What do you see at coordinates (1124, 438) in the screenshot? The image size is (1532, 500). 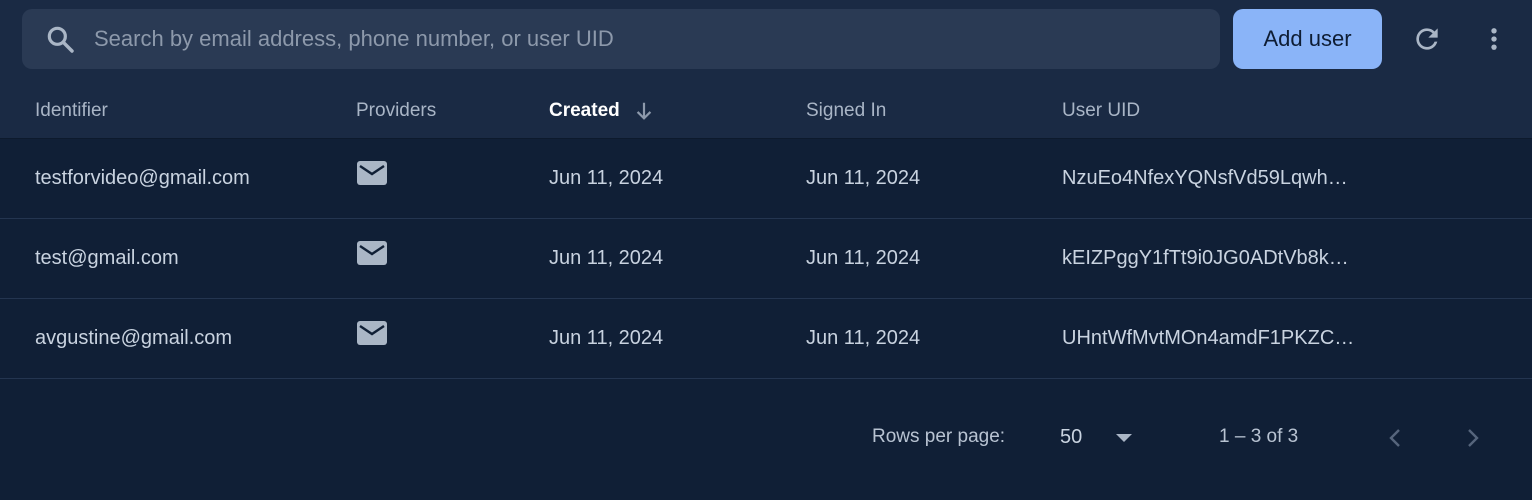 I see `dropdown-arrow-icon` at bounding box center [1124, 438].